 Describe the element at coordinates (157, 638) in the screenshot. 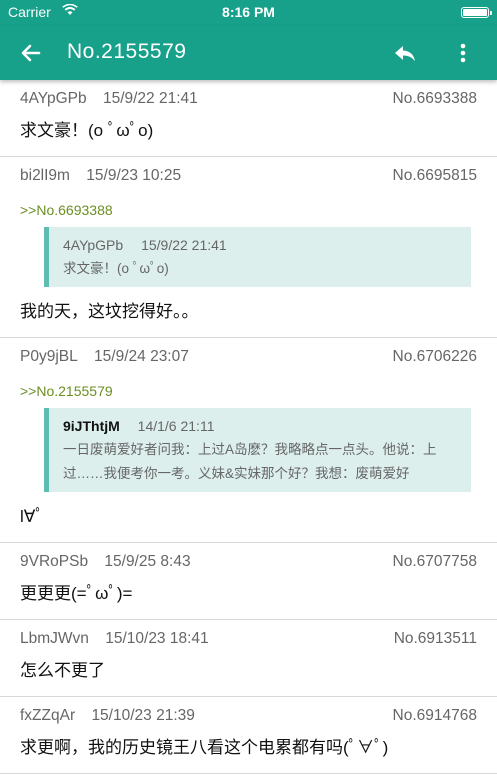

I see `post-date: 15/10/23 18:41` at that location.